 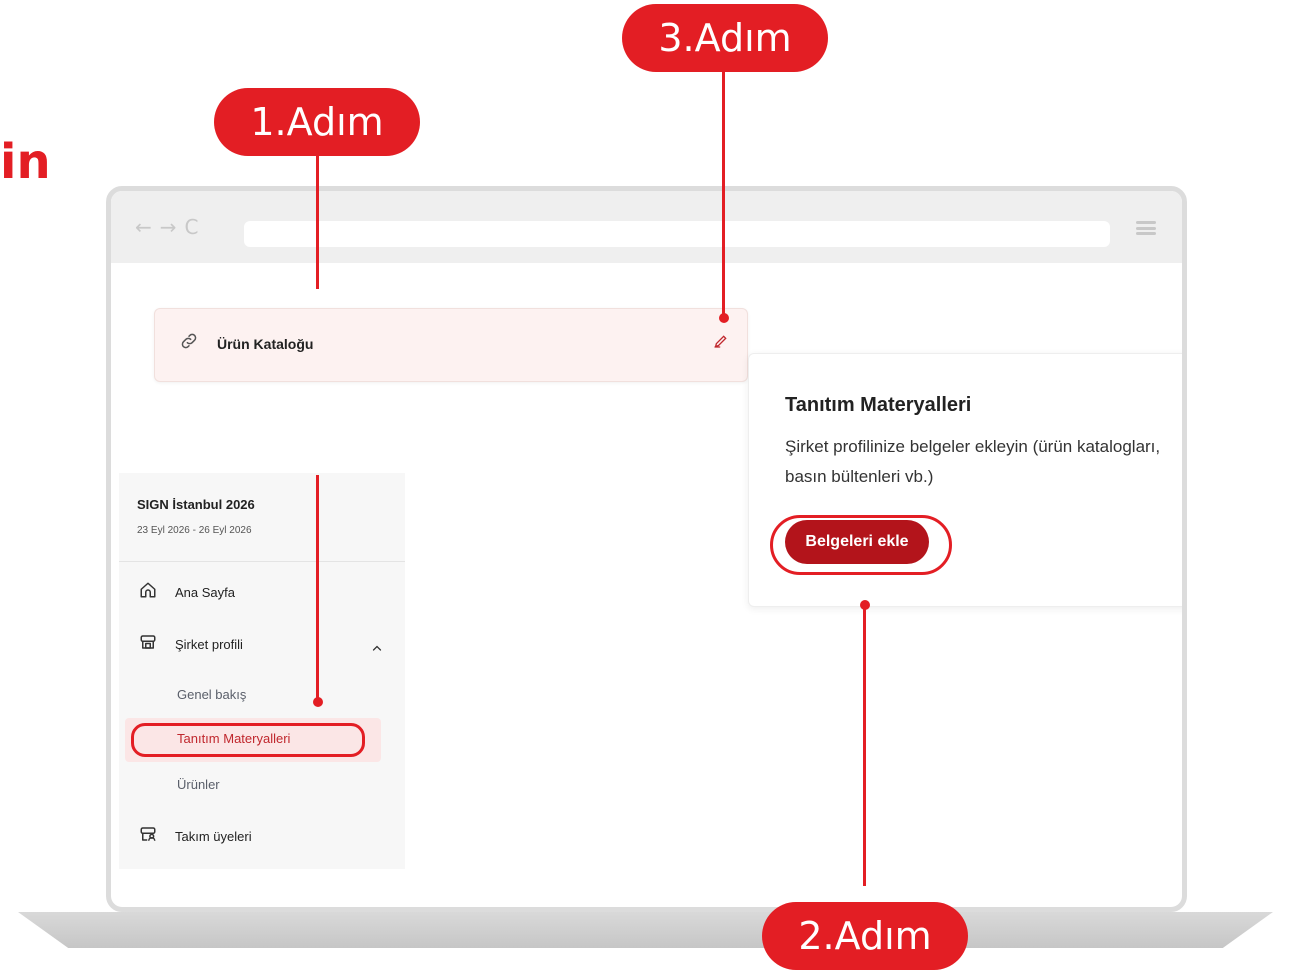 What do you see at coordinates (723, 195) in the screenshot?
I see `step-3-connector` at bounding box center [723, 195].